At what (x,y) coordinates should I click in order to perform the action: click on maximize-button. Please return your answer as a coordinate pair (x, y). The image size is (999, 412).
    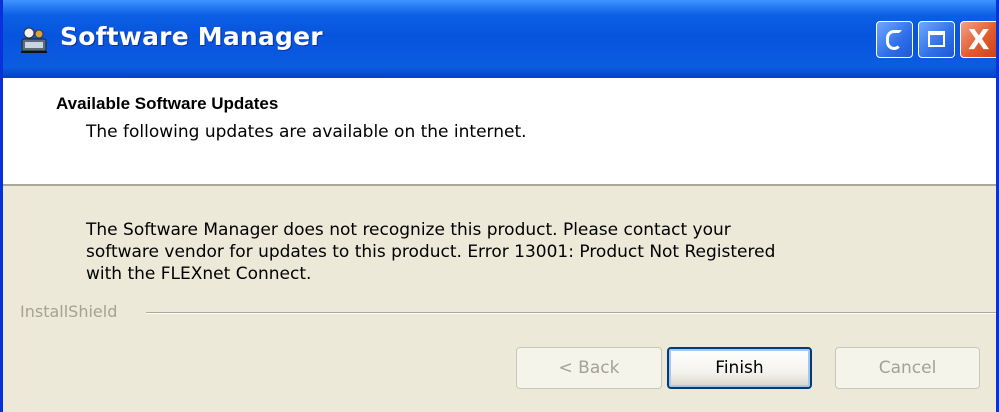
    Looking at the image, I should click on (936, 39).